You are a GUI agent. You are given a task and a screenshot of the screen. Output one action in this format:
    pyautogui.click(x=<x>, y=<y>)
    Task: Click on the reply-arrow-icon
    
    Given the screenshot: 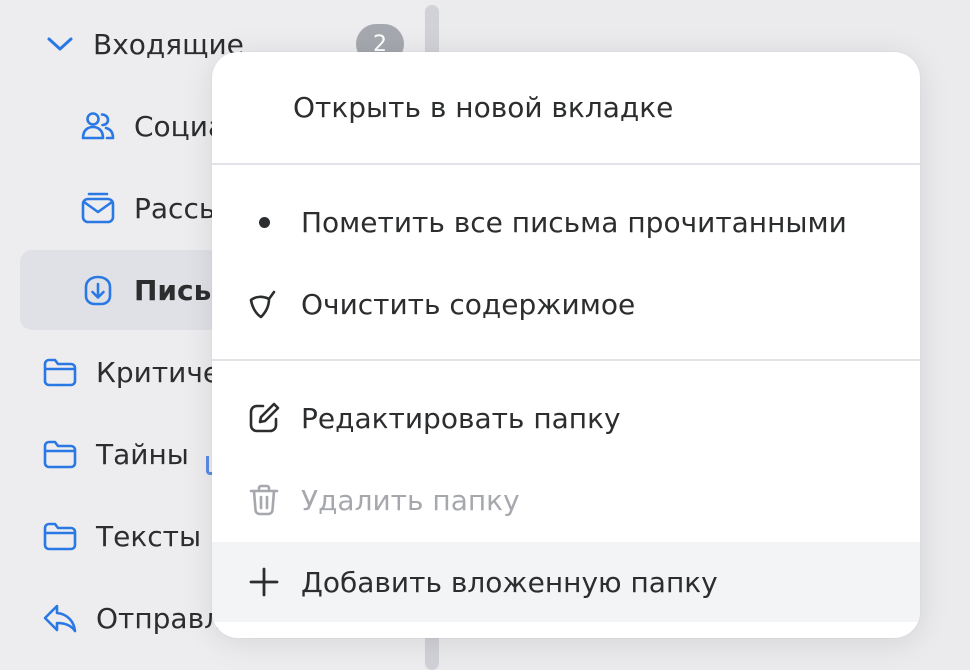 What is the action you would take?
    pyautogui.click(x=60, y=618)
    